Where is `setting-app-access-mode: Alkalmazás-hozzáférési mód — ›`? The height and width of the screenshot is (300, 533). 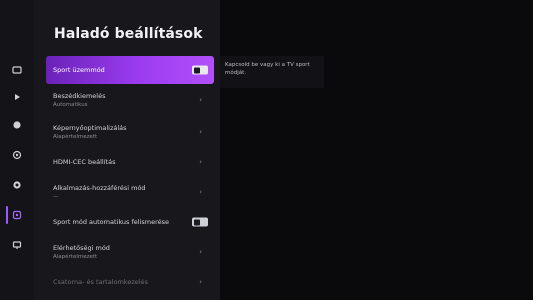
setting-app-access-mode: Alkalmazás-hozzáférési mód — › is located at coordinates (130, 192).